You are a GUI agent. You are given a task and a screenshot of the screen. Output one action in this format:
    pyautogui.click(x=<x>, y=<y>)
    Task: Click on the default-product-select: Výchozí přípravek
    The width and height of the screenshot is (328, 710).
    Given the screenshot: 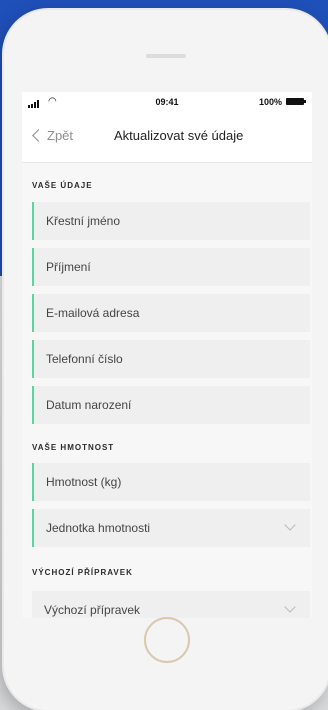 What is the action you would take?
    pyautogui.click(x=171, y=604)
    